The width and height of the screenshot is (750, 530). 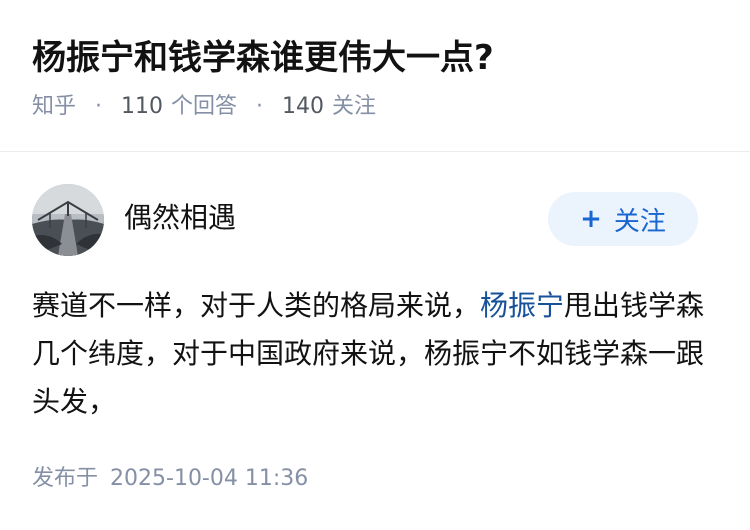 What do you see at coordinates (209, 478) in the screenshot?
I see `publish-datetime: 2025-10-04 11:36` at bounding box center [209, 478].